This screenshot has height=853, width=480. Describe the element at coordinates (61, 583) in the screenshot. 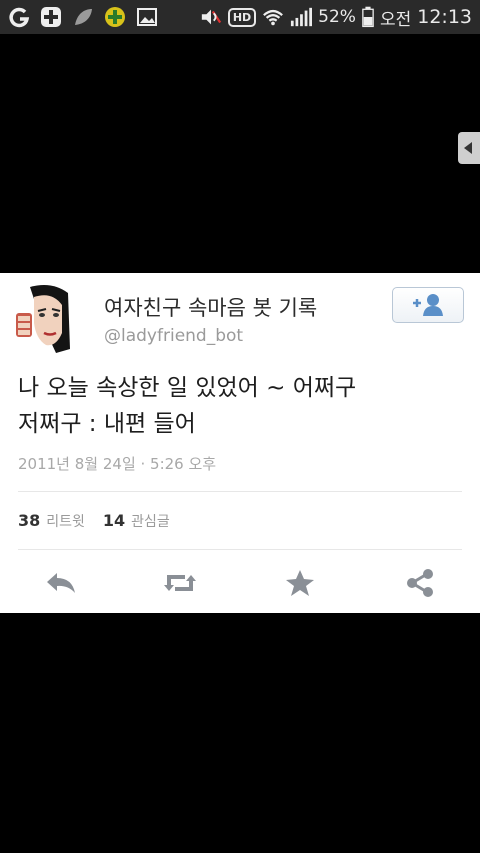

I see `reply-icon` at that location.